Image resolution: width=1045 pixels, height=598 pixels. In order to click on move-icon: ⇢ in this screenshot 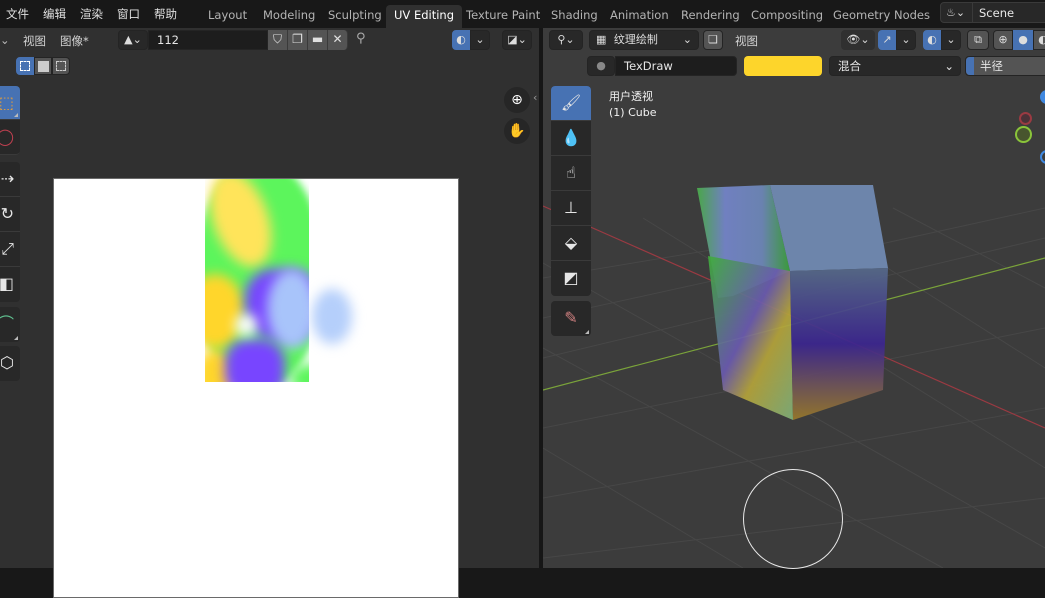, I will do `click(7, 178)`.